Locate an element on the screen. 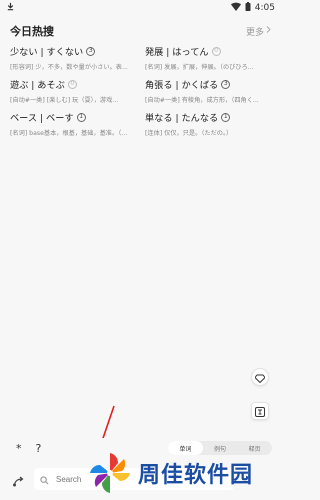 This screenshot has height=500, width=320. word-title: 角張る | かくばる is located at coordinates (182, 85).